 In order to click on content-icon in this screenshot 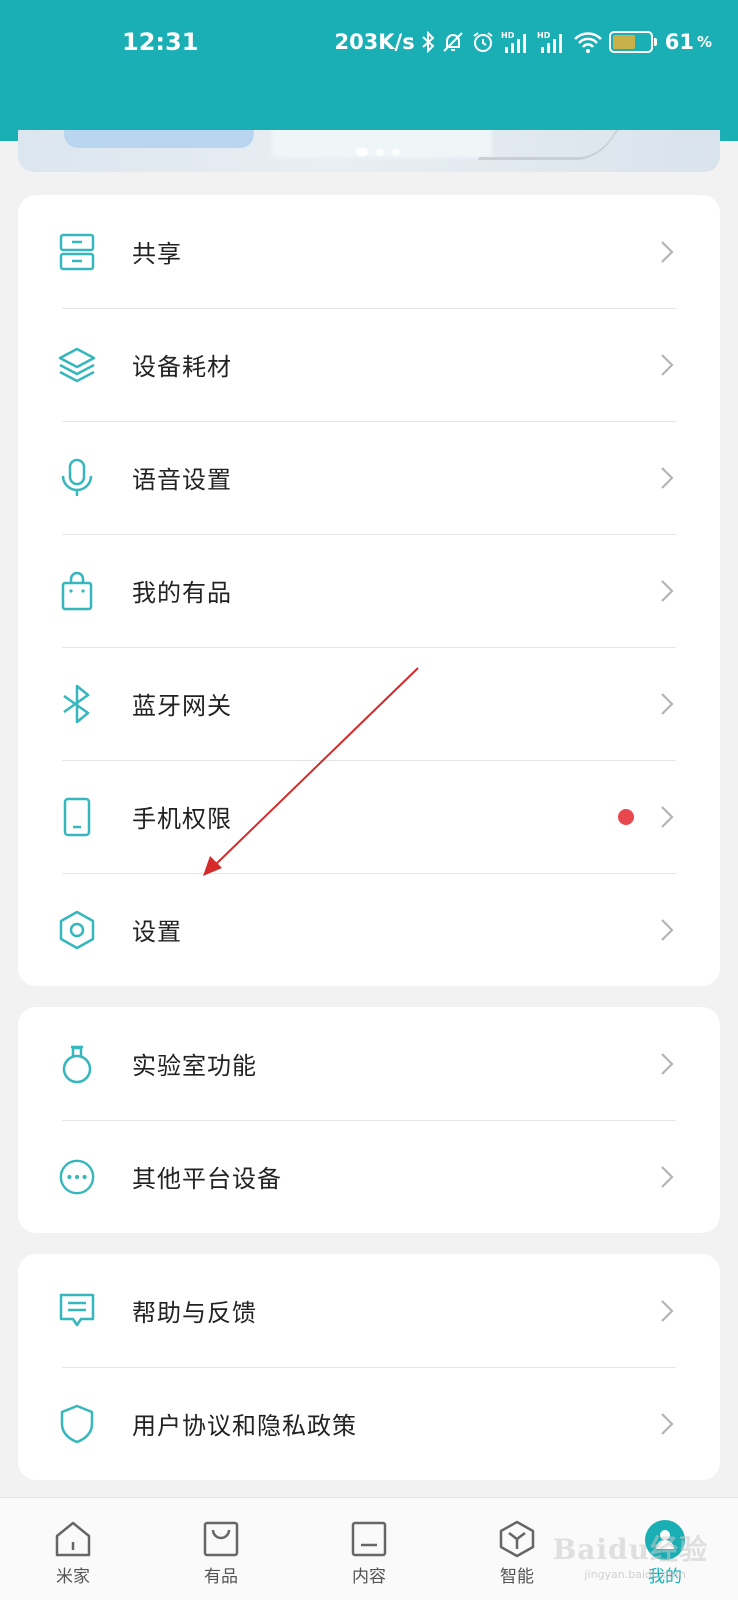, I will do `click(369, 1539)`.